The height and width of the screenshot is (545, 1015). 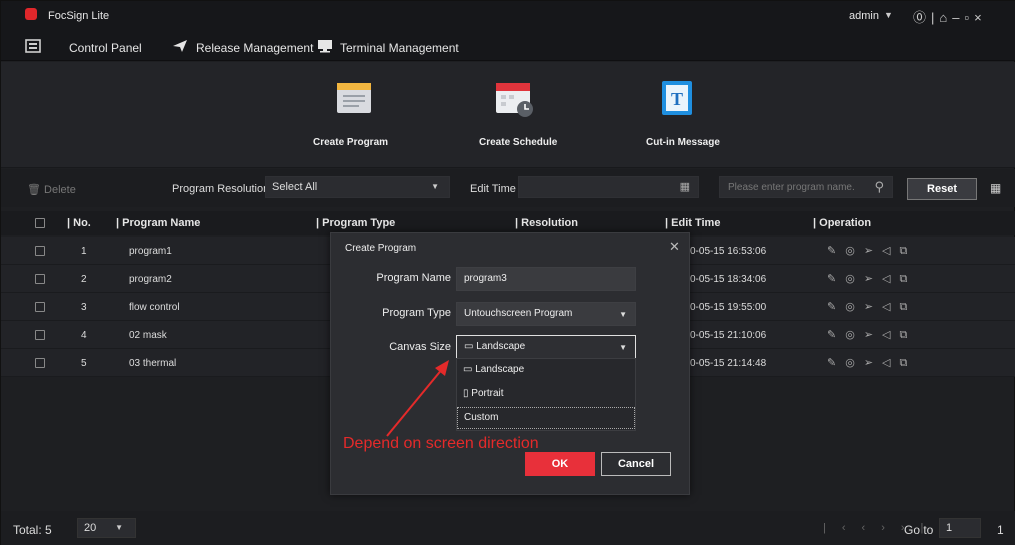 I want to click on edit-time-label: Edit Time, so click(x=493, y=189).